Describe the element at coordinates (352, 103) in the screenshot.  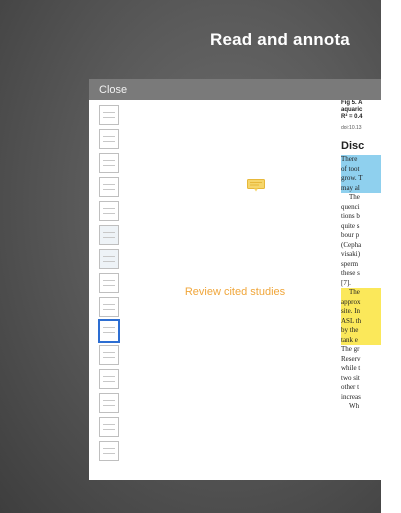
I see `figure-caption-line: Fig 5. A` at that location.